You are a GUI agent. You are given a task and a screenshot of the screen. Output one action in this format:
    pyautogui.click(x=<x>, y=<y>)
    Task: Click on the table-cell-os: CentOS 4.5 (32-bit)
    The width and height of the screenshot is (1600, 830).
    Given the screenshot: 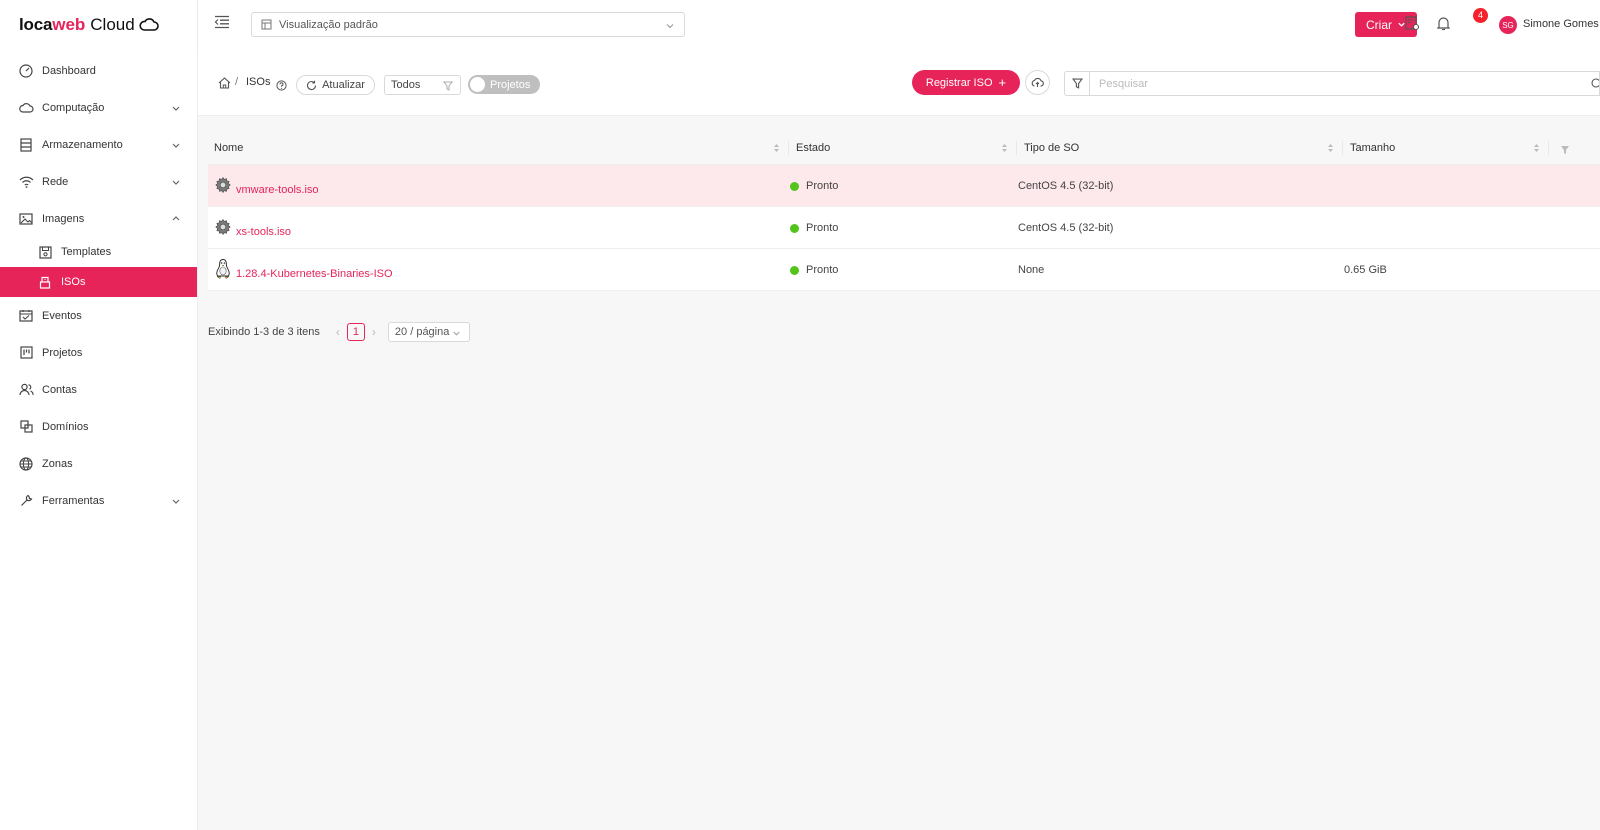 What is the action you would take?
    pyautogui.click(x=1066, y=186)
    